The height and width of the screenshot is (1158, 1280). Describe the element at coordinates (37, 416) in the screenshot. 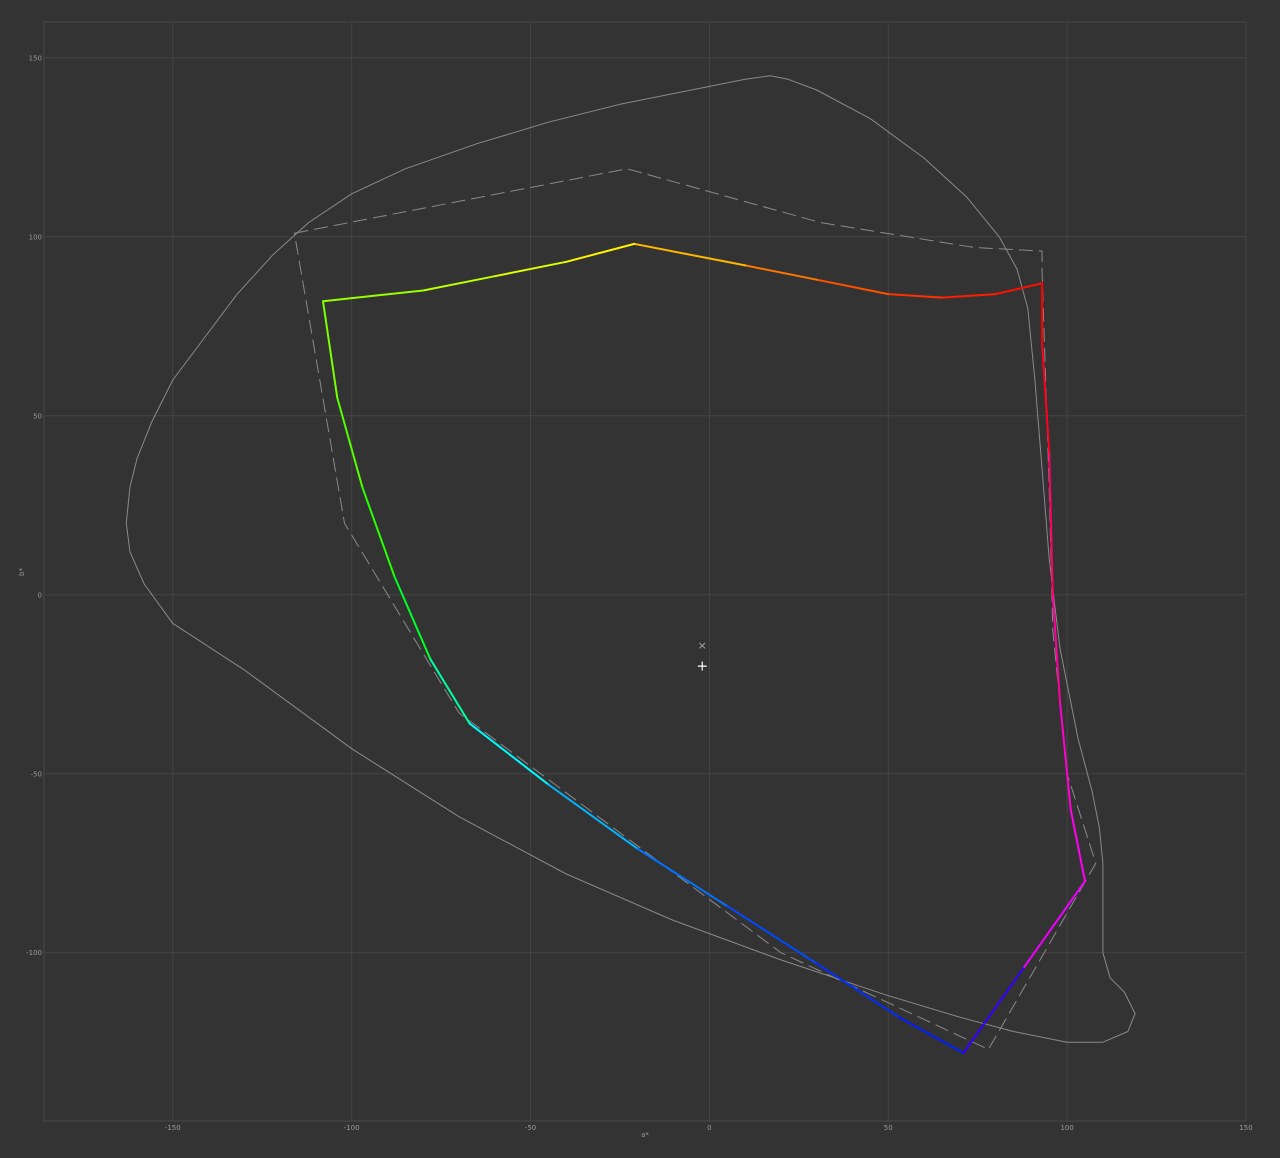

I see `y-tick-label: 50` at that location.